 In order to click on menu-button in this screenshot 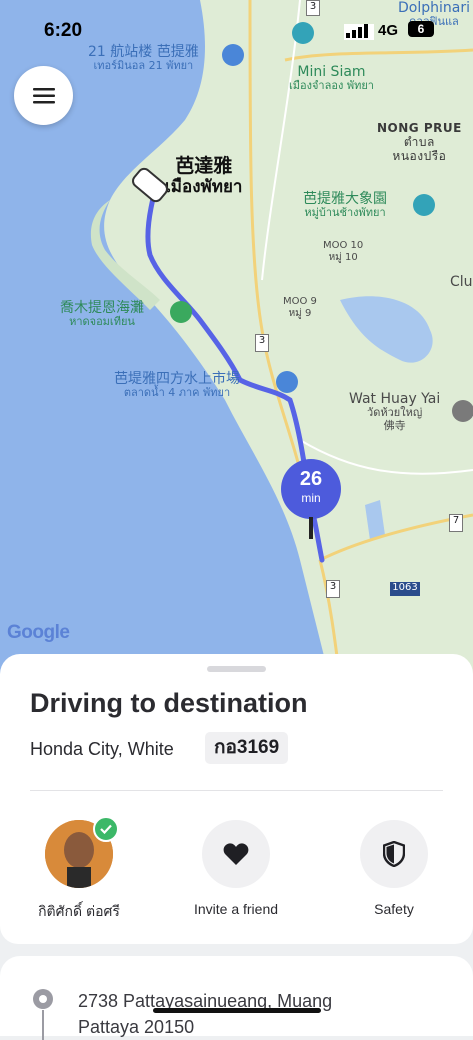, I will do `click(43, 95)`.